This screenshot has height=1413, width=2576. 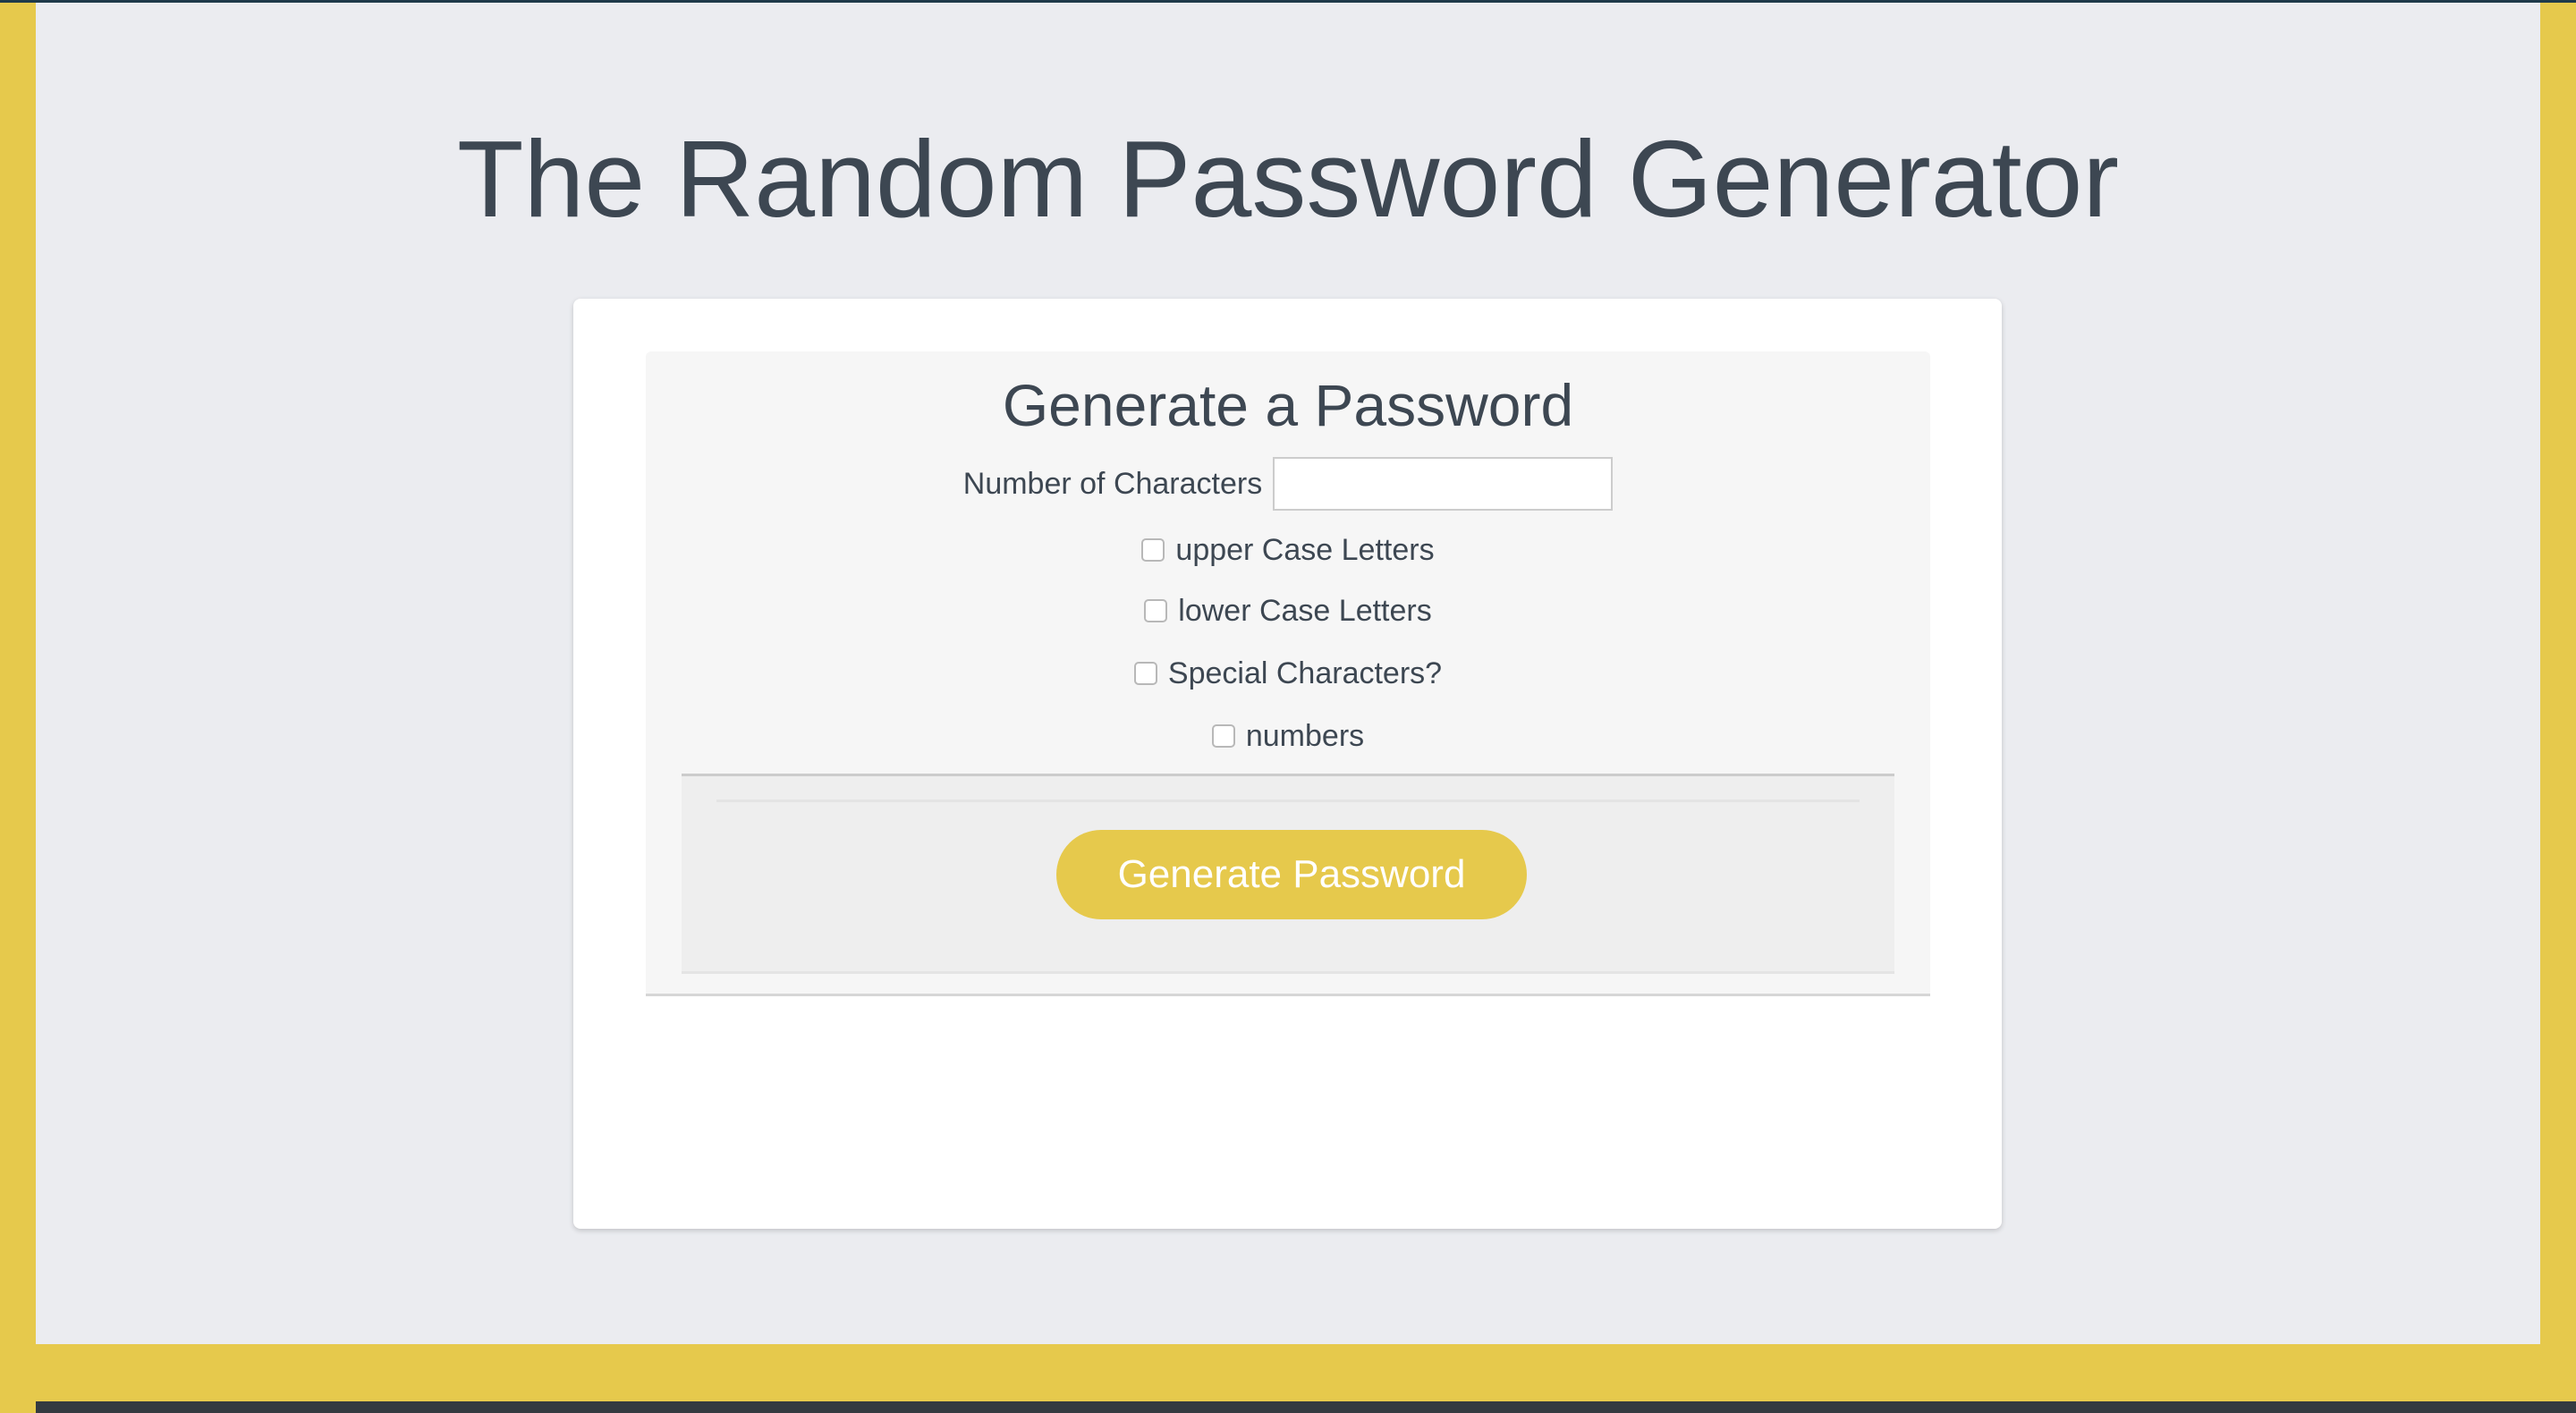 I want to click on option-numbers: numbers, so click(x=1288, y=736).